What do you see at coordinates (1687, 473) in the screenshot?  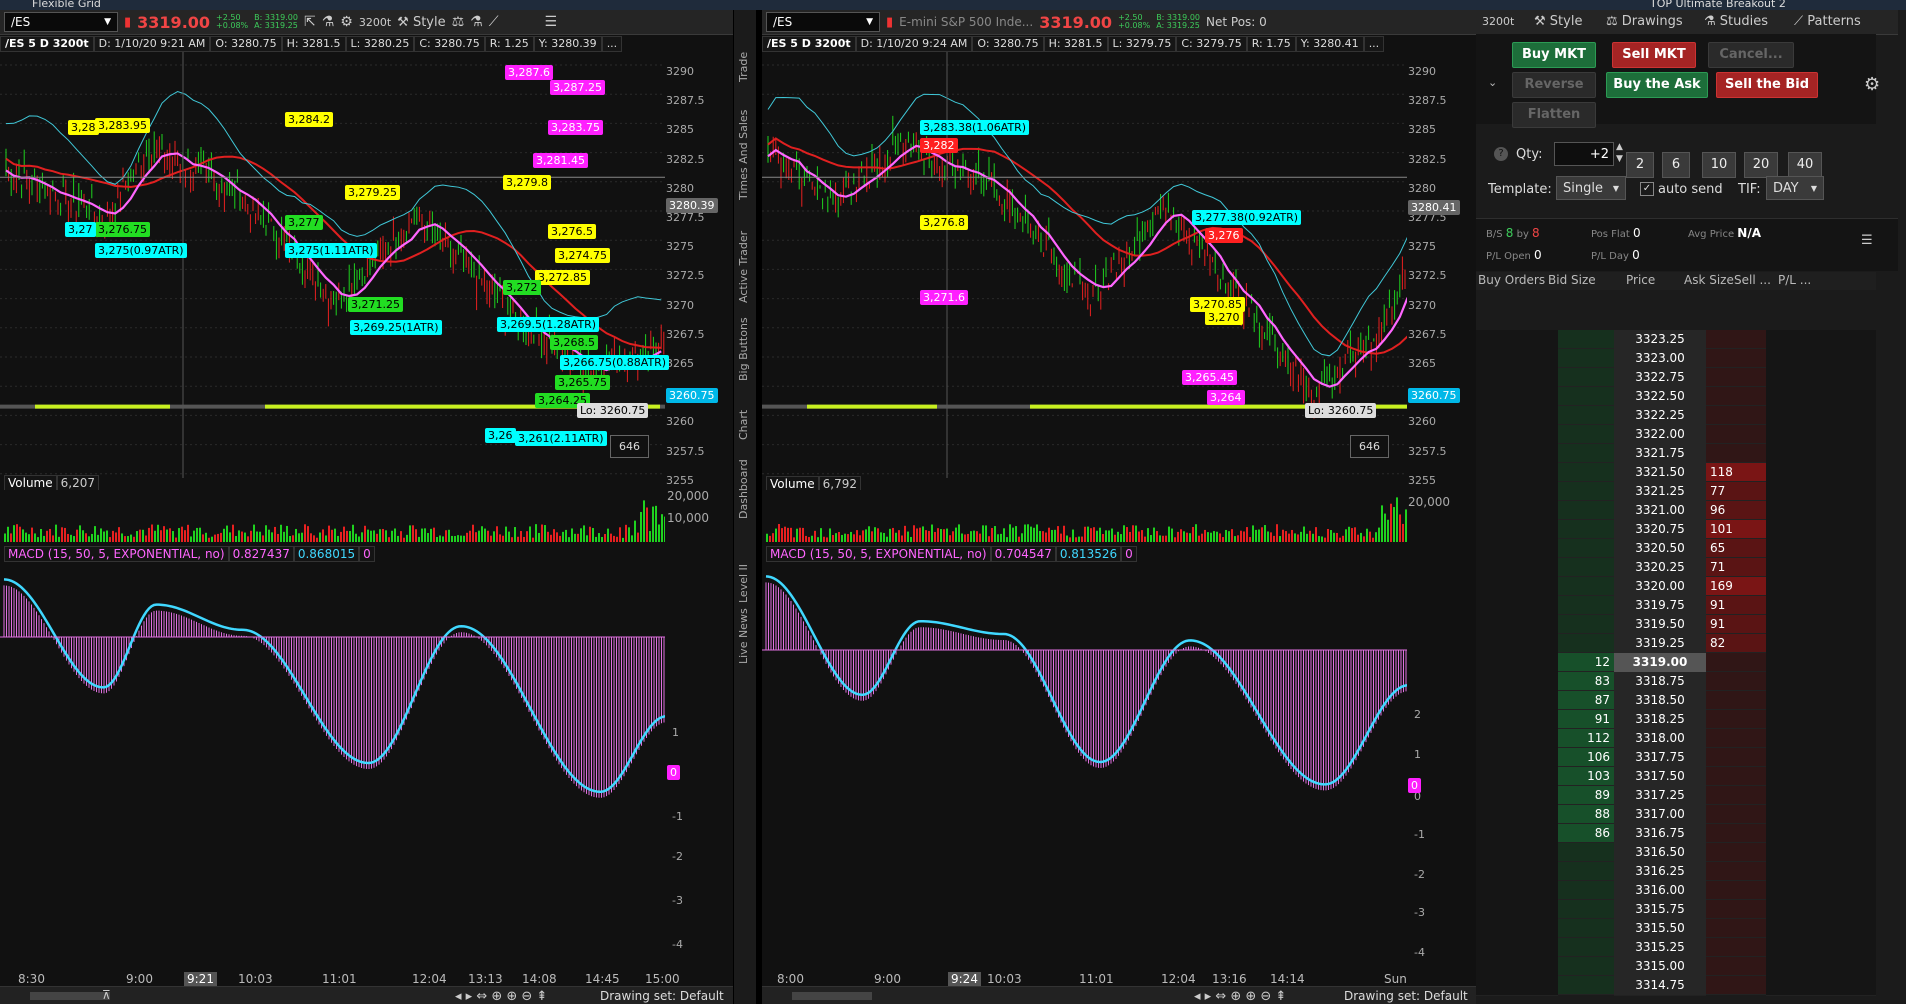 I see `ladder-row: 3321.50 118` at bounding box center [1687, 473].